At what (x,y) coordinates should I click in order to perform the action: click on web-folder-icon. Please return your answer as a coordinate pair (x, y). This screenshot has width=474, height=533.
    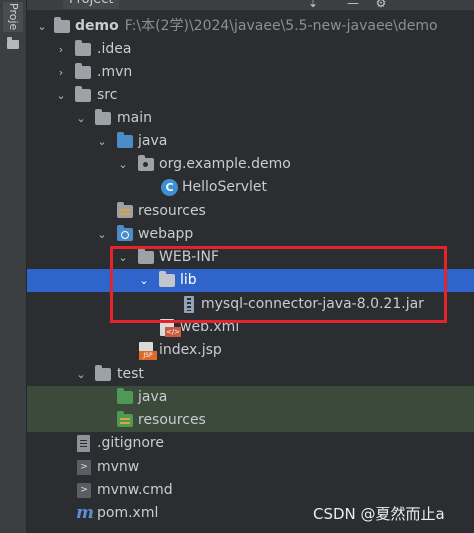
    Looking at the image, I should click on (125, 233).